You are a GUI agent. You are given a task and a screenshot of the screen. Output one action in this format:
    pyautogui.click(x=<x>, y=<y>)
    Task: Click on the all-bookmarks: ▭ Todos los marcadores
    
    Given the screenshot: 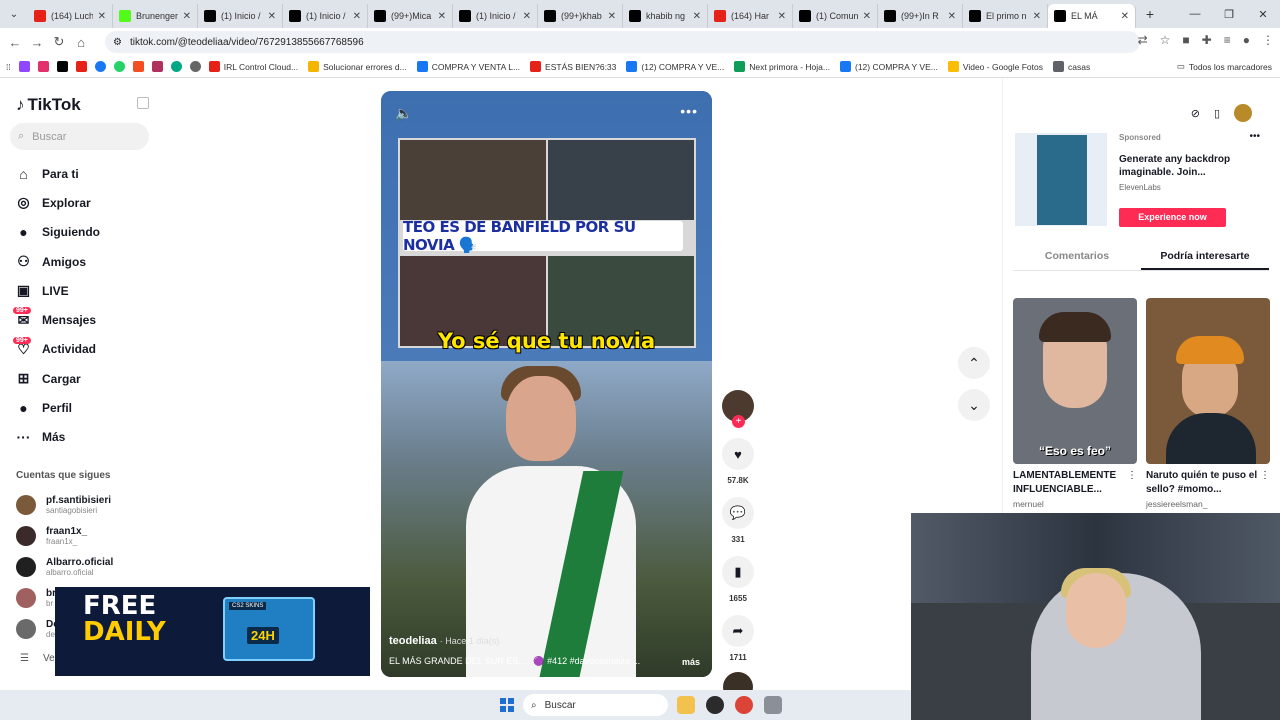 What is the action you would take?
    pyautogui.click(x=1224, y=66)
    